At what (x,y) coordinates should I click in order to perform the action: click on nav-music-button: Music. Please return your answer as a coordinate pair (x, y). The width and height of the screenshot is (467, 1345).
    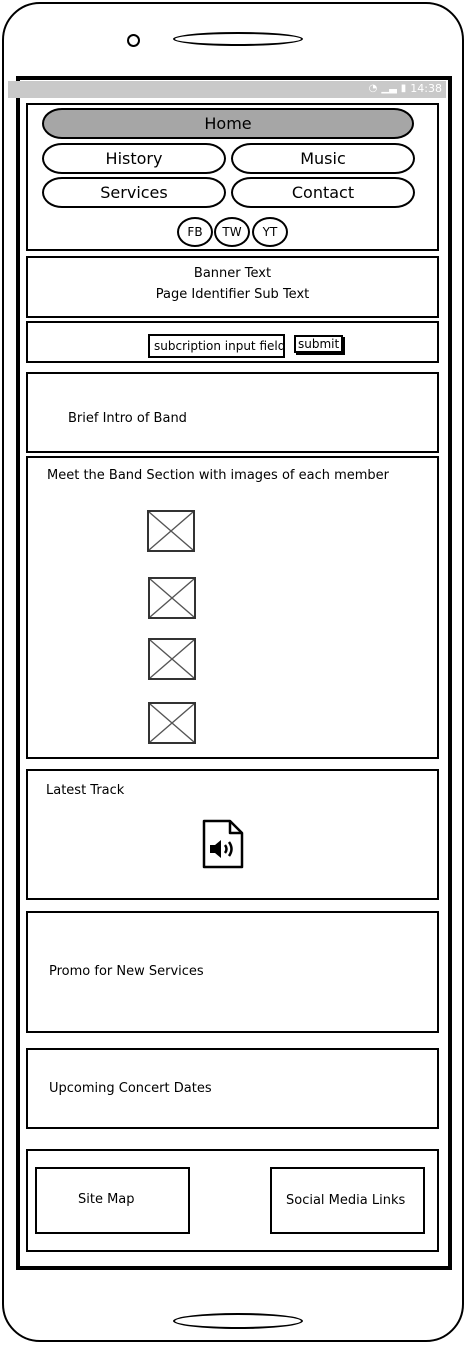
    Looking at the image, I should click on (323, 158).